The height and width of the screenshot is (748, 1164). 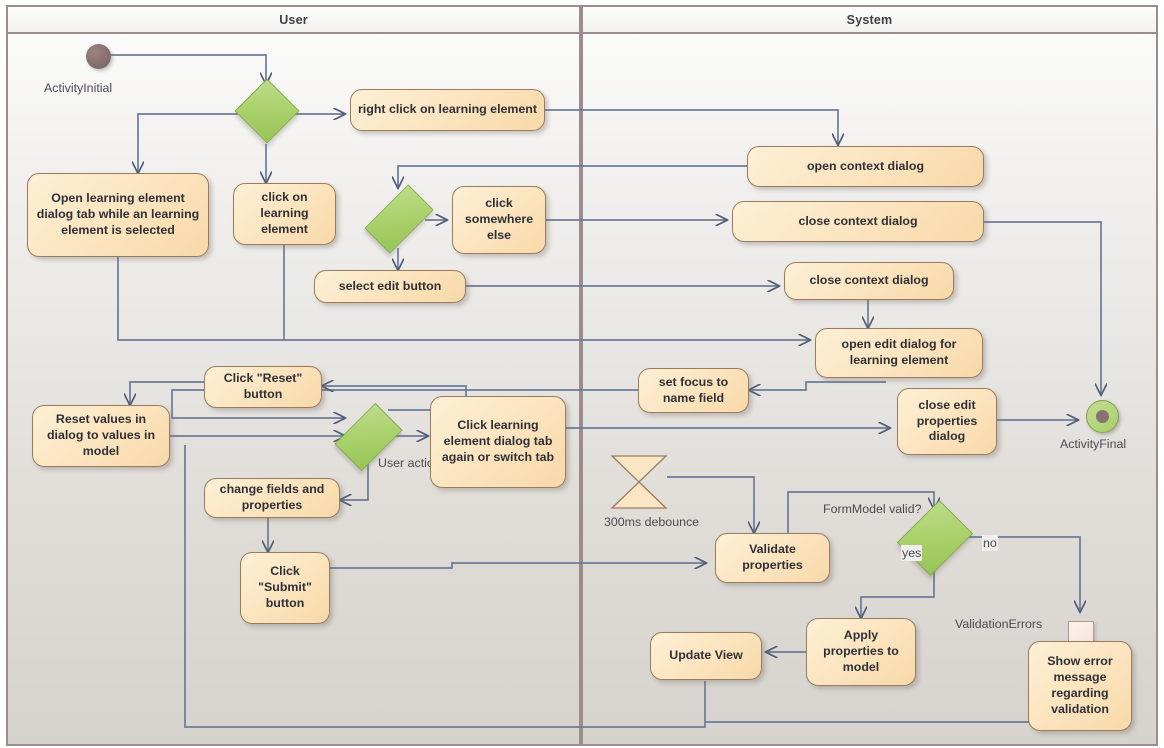 I want to click on node-label: click somewhere else, so click(x=499, y=219).